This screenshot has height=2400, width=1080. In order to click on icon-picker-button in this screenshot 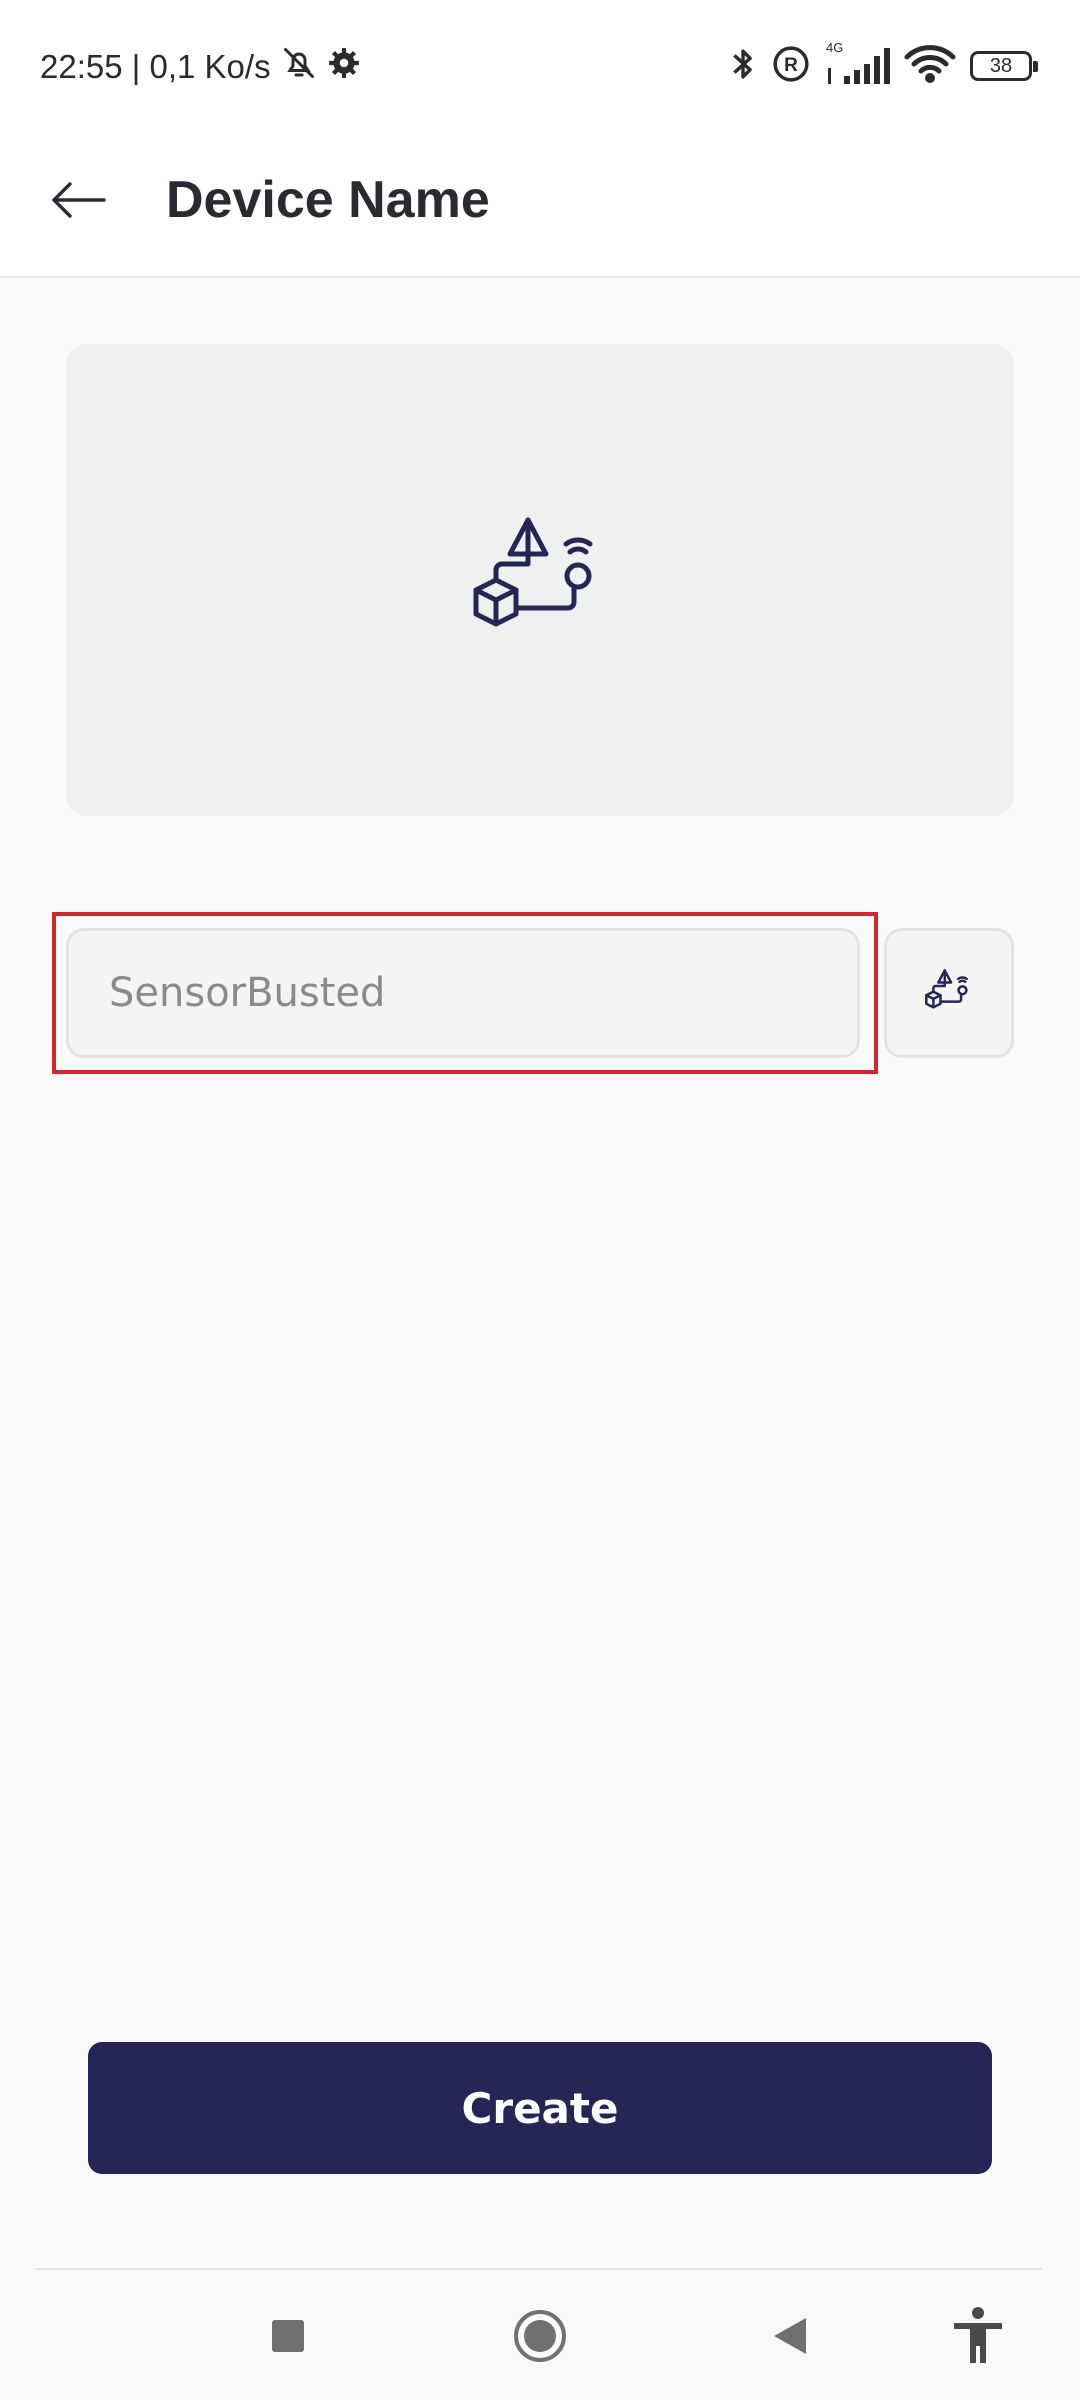, I will do `click(949, 993)`.